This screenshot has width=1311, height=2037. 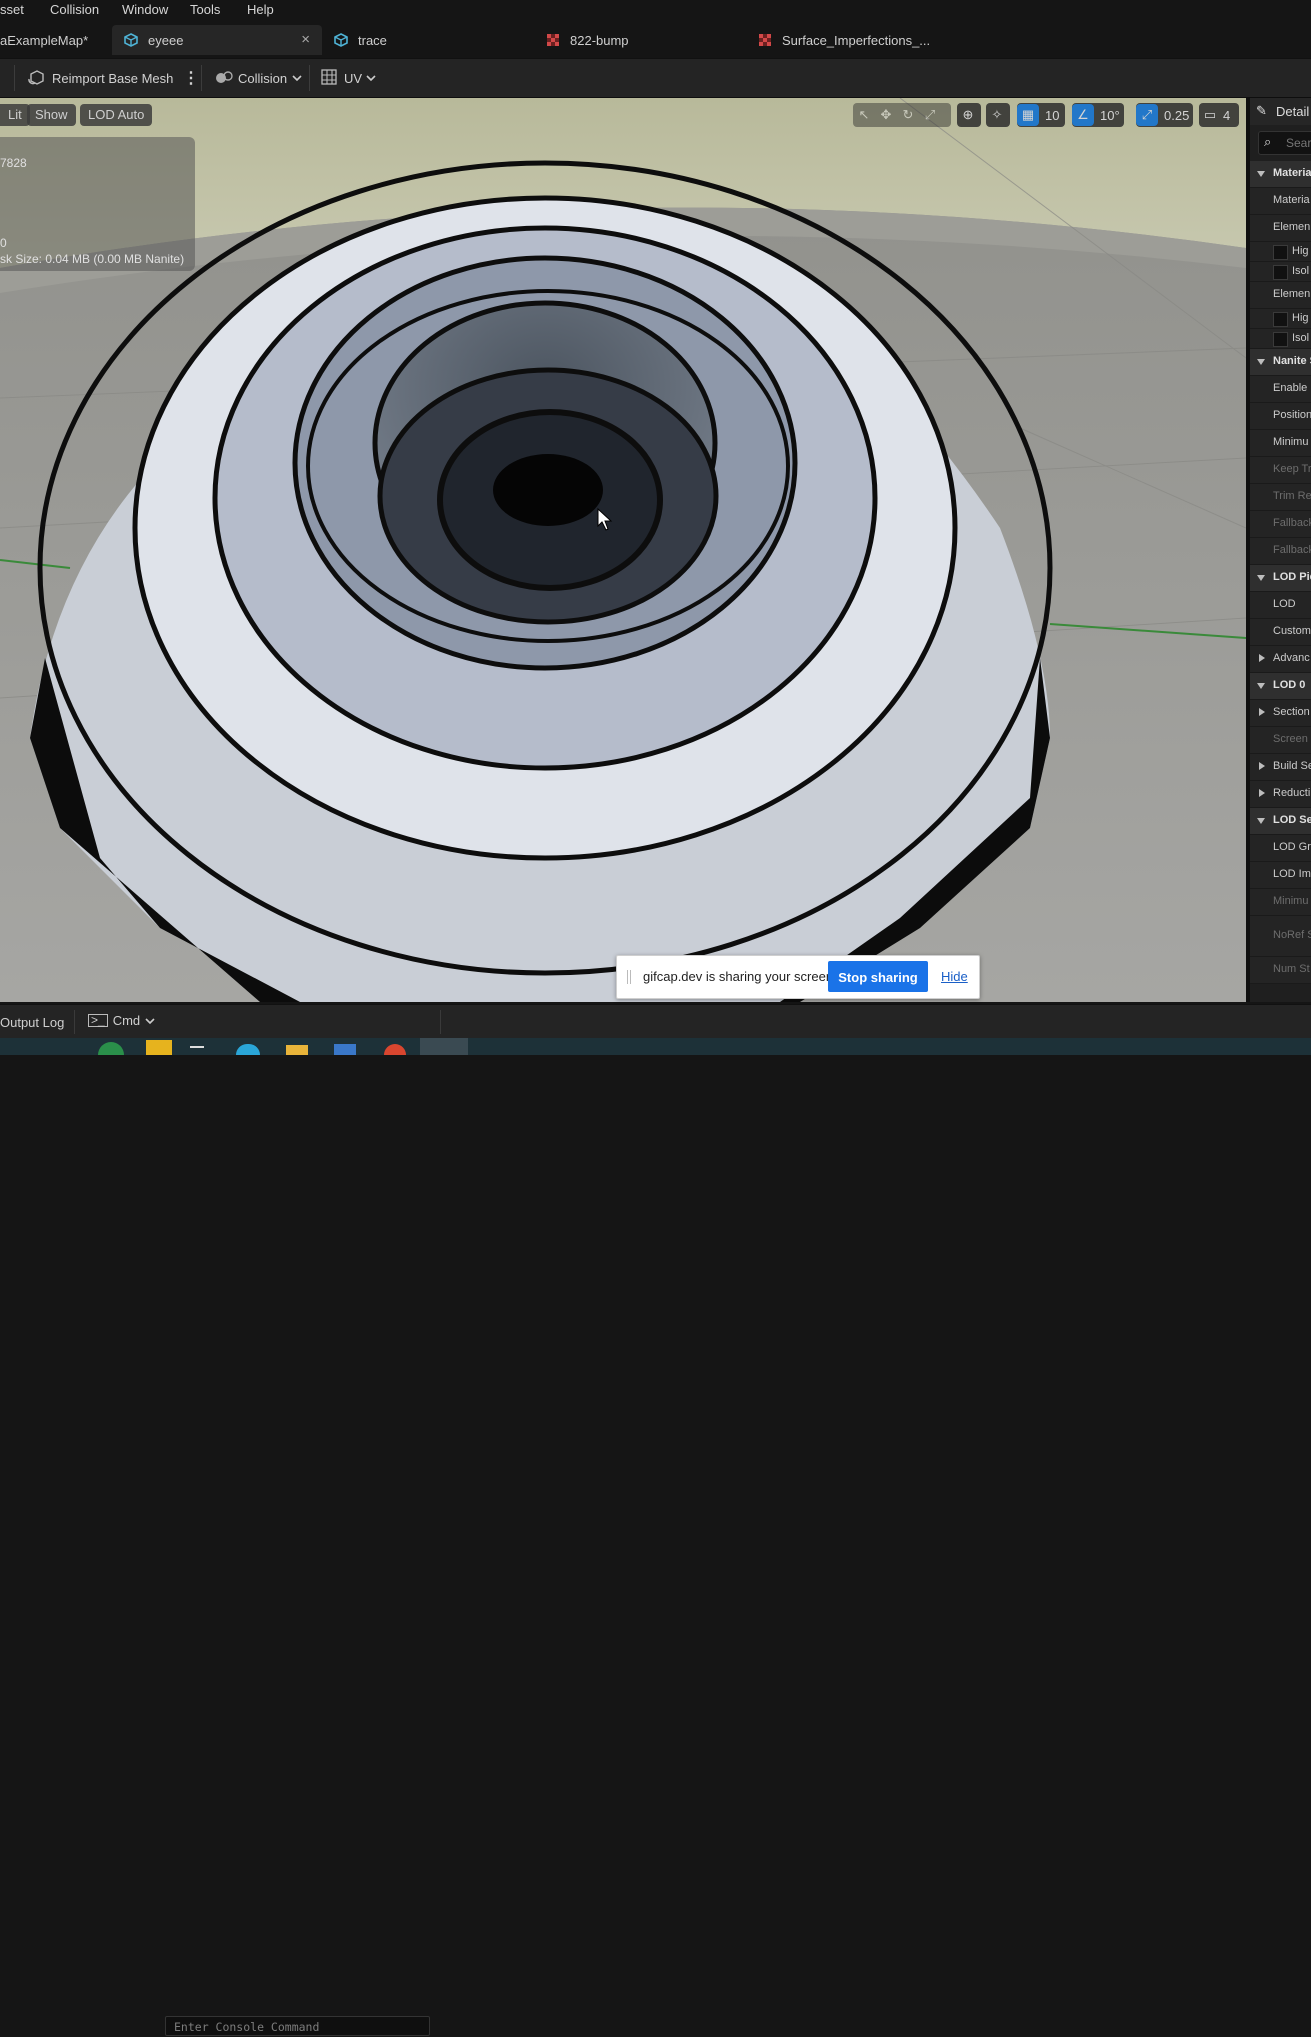 I want to click on scale-snap-control: ⤢ 0.25, so click(x=1164, y=115).